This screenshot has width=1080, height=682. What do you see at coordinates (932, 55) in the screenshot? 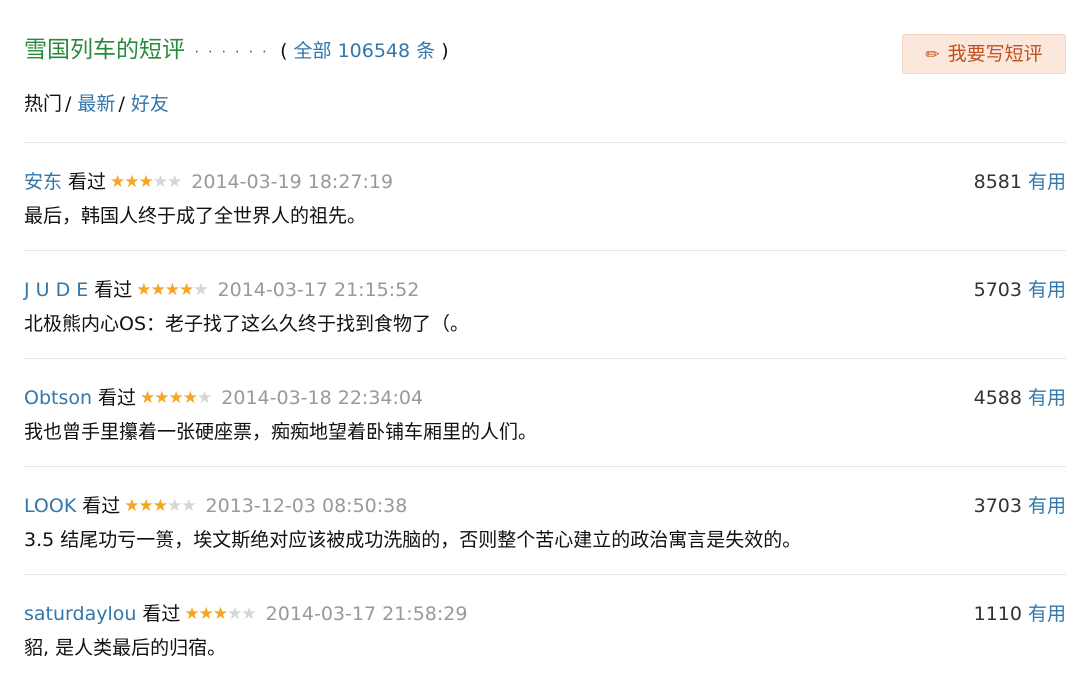
I see `pencil-icon: ✏` at bounding box center [932, 55].